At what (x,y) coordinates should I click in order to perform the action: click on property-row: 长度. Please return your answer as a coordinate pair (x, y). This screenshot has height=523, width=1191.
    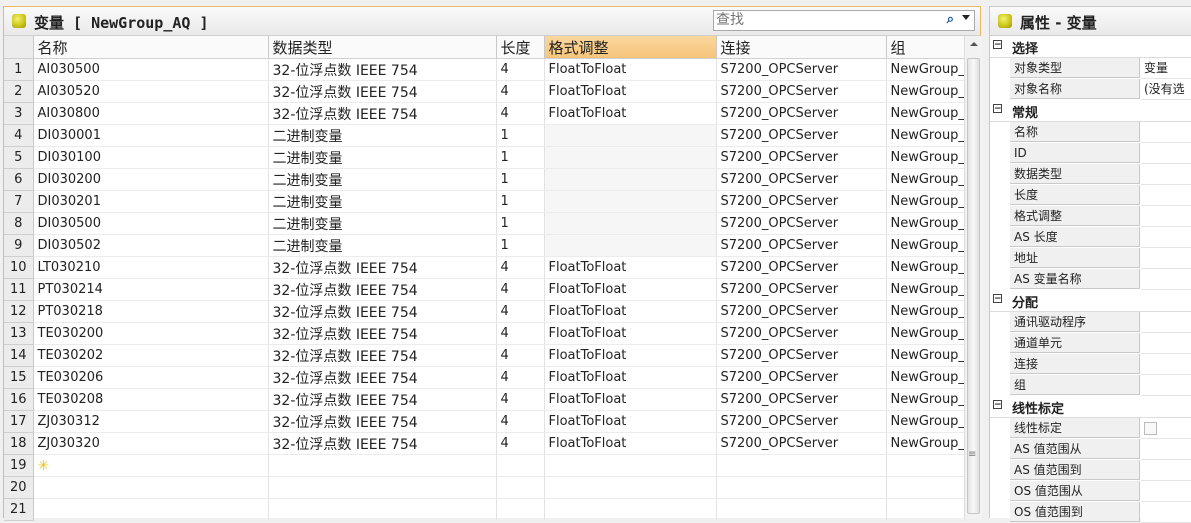
    Looking at the image, I should click on (1090, 195).